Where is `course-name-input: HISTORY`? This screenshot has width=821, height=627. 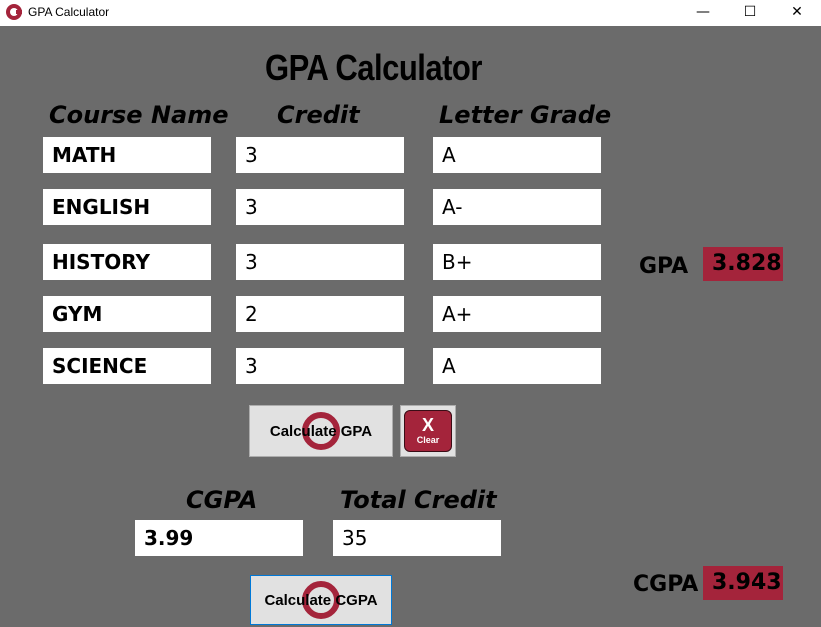
course-name-input: HISTORY is located at coordinates (127, 262).